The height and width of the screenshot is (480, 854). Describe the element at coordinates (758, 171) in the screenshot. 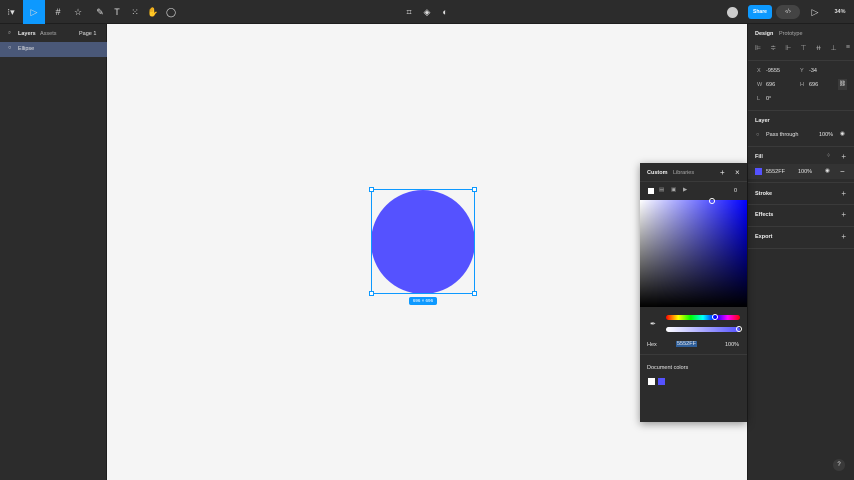

I see `fill-swatch` at that location.